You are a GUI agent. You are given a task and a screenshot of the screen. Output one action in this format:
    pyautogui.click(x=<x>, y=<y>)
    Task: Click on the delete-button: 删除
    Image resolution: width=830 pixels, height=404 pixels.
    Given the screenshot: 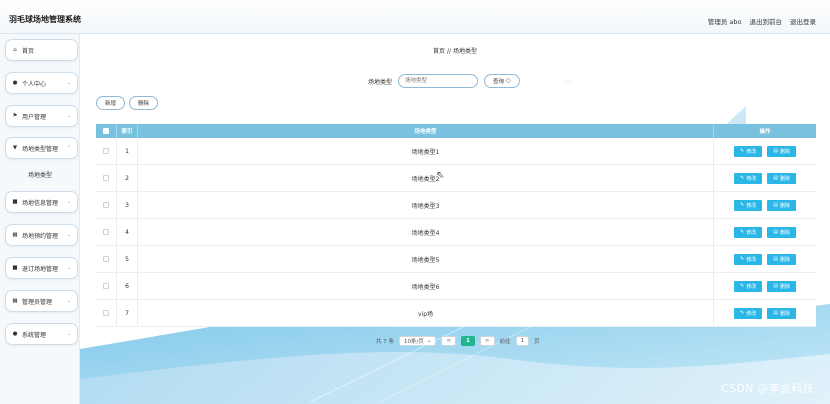 What is the action you would take?
    pyautogui.click(x=144, y=103)
    